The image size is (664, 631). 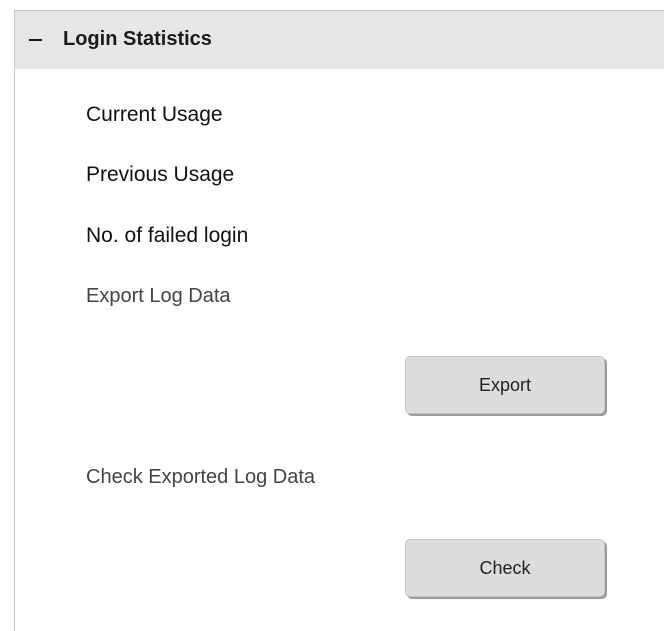 What do you see at coordinates (339, 40) in the screenshot?
I see `panel-header: Login Statistics` at bounding box center [339, 40].